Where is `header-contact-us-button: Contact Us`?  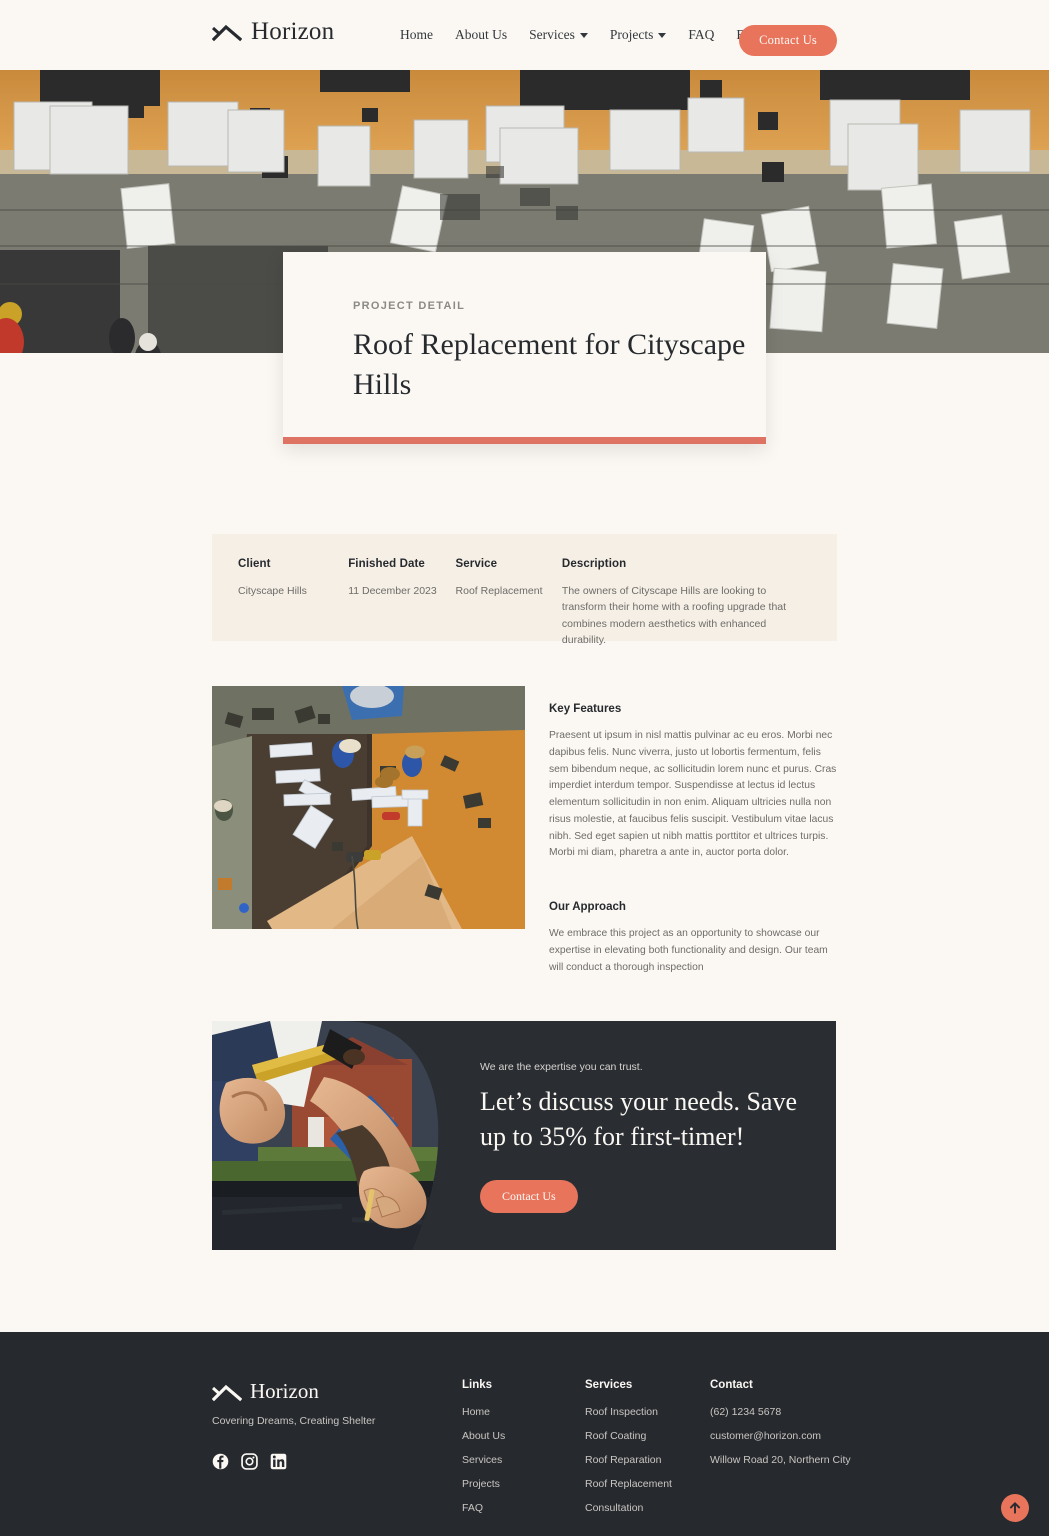
header-contact-us-button: Contact Us is located at coordinates (788, 40).